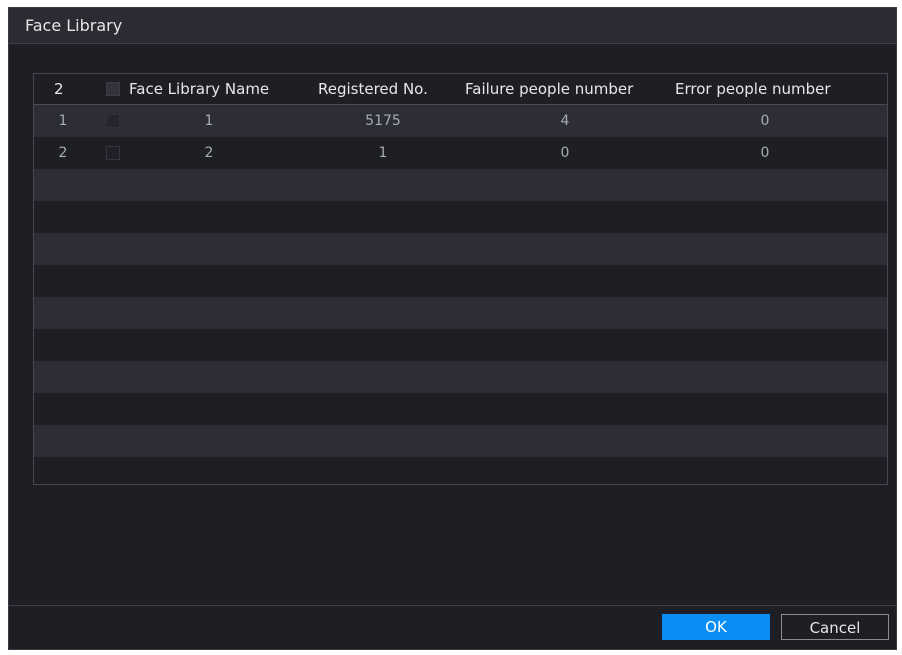 This screenshot has width=902, height=655. I want to click on column-header-error: Error people number, so click(753, 89).